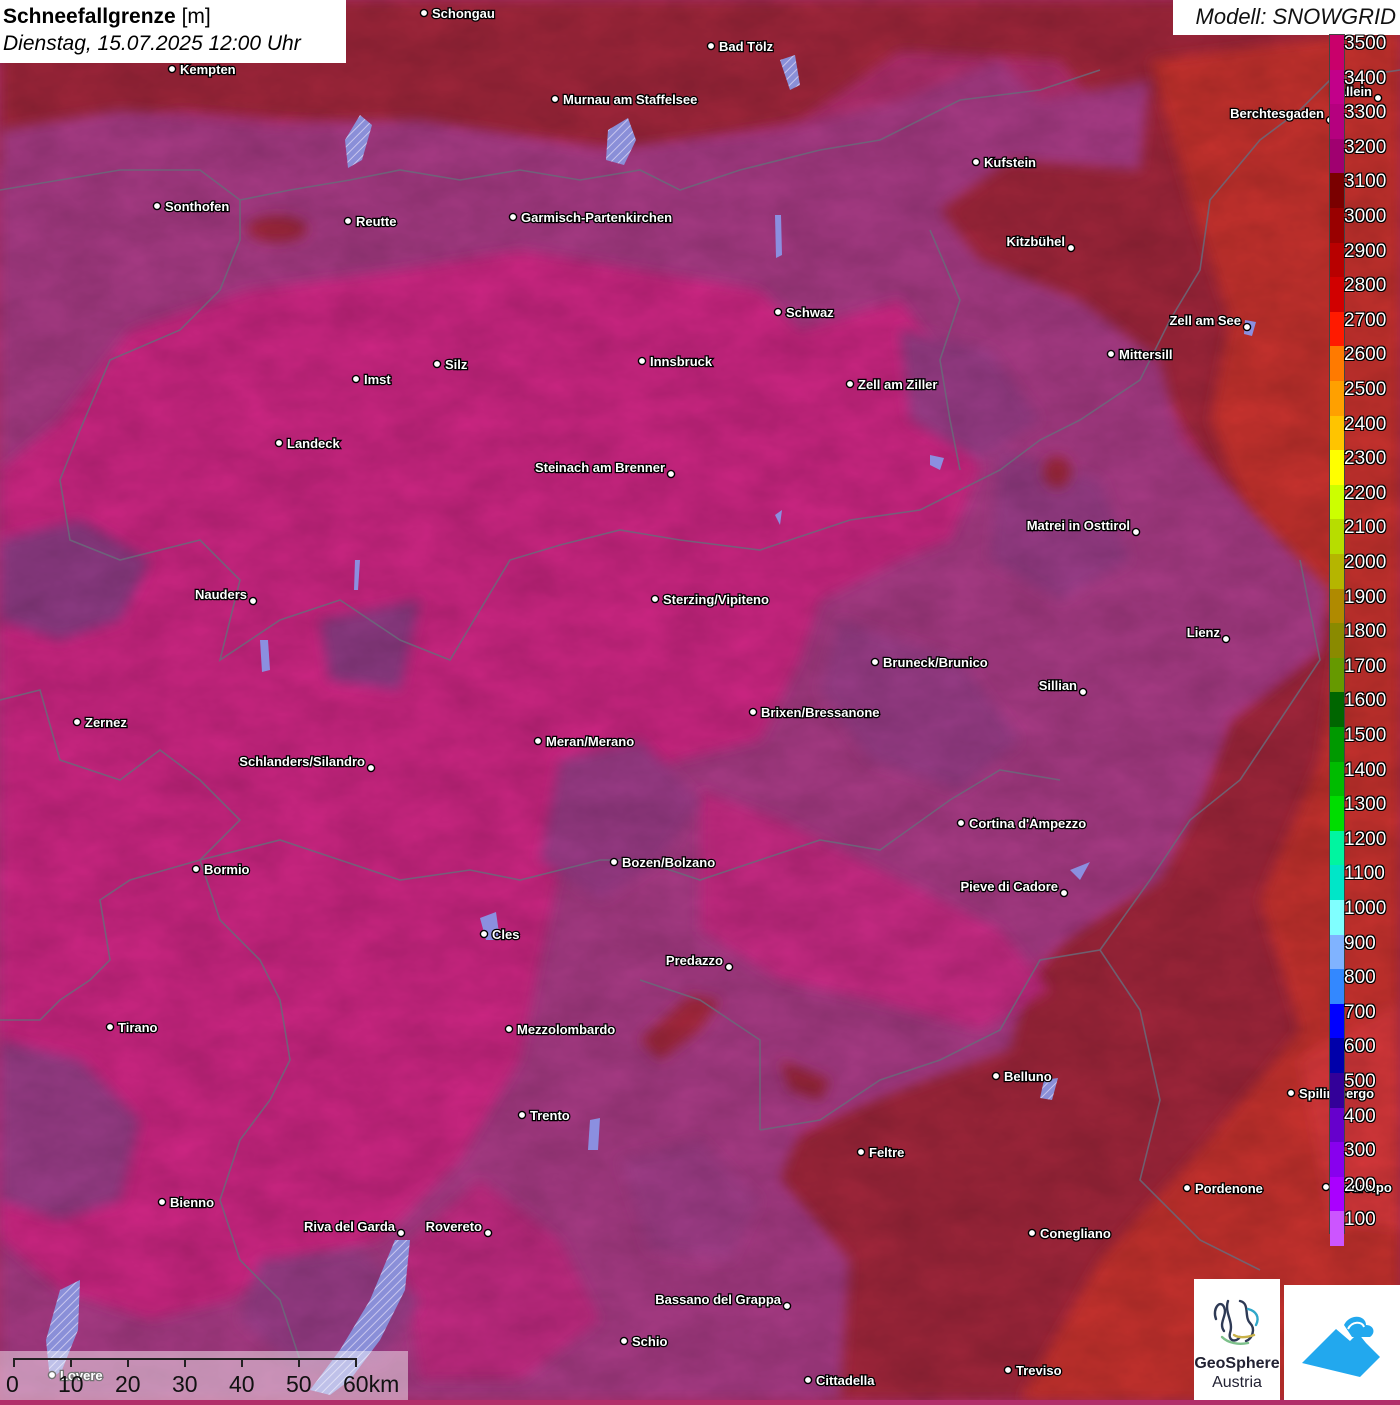 The width and height of the screenshot is (1400, 1405). What do you see at coordinates (1341, 1346) in the screenshot?
I see `snow-mountain-icon` at bounding box center [1341, 1346].